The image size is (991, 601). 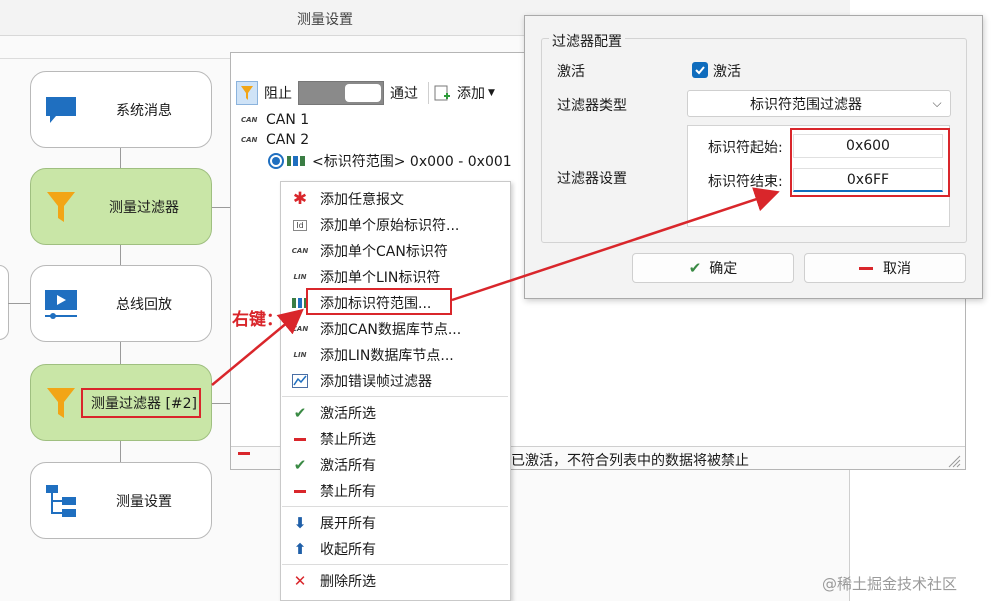 I want to click on watermark: @稀土掘金技术社区, so click(x=890, y=584).